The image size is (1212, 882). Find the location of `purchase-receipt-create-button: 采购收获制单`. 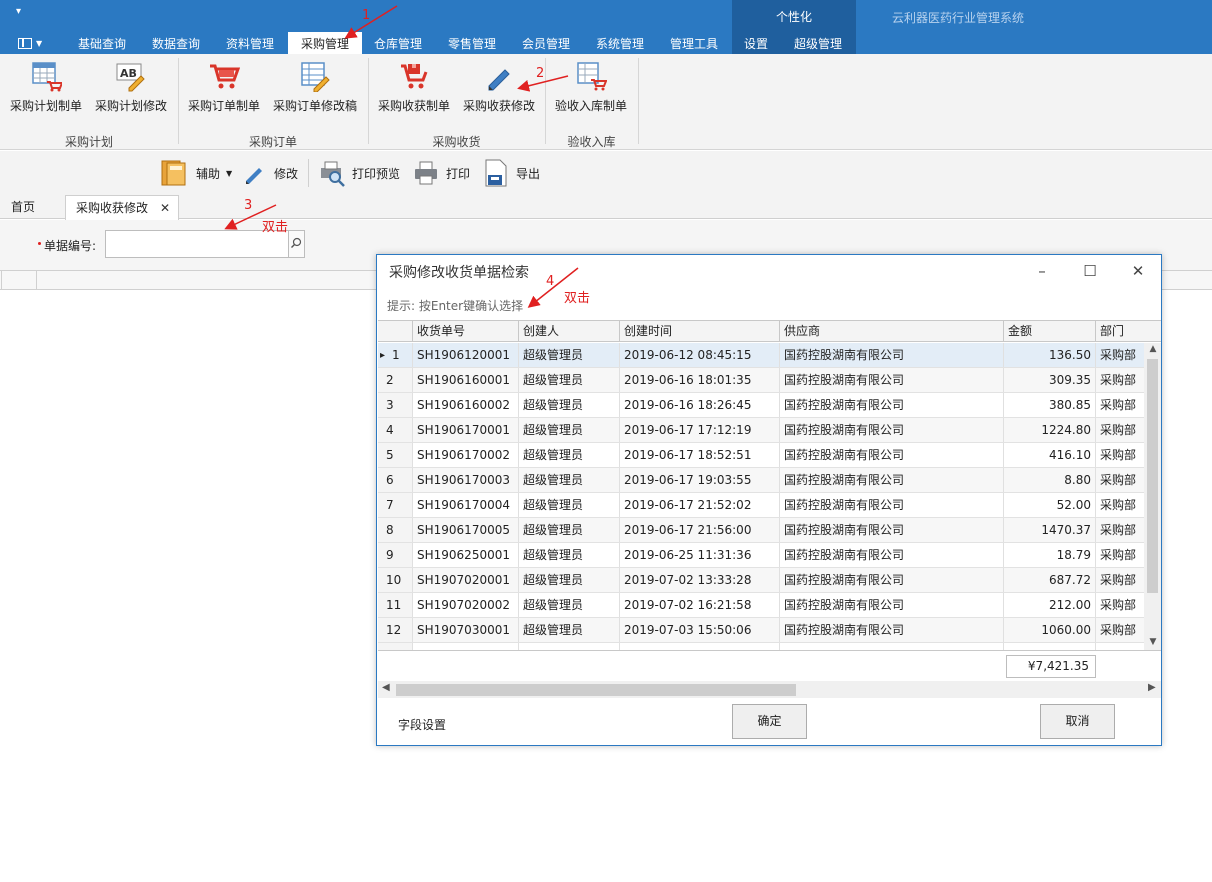

purchase-receipt-create-button: 采购收获制单 is located at coordinates (414, 87).